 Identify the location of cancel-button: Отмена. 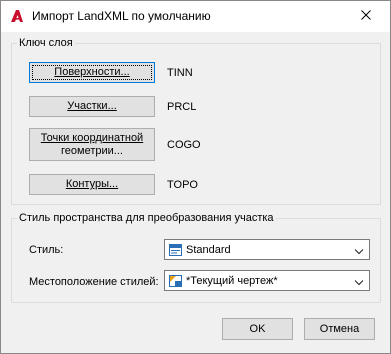
(339, 329).